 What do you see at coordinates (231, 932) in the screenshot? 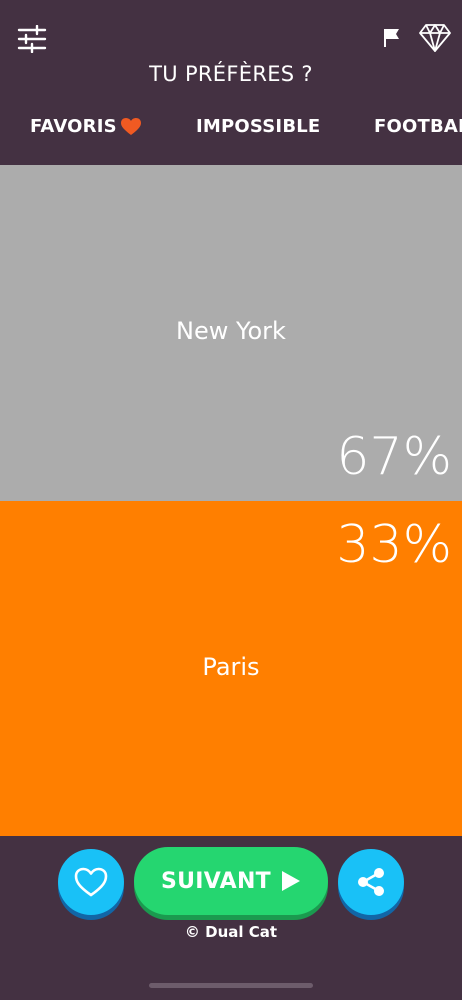
I see `copyright-text: © Dual Cat` at bounding box center [231, 932].